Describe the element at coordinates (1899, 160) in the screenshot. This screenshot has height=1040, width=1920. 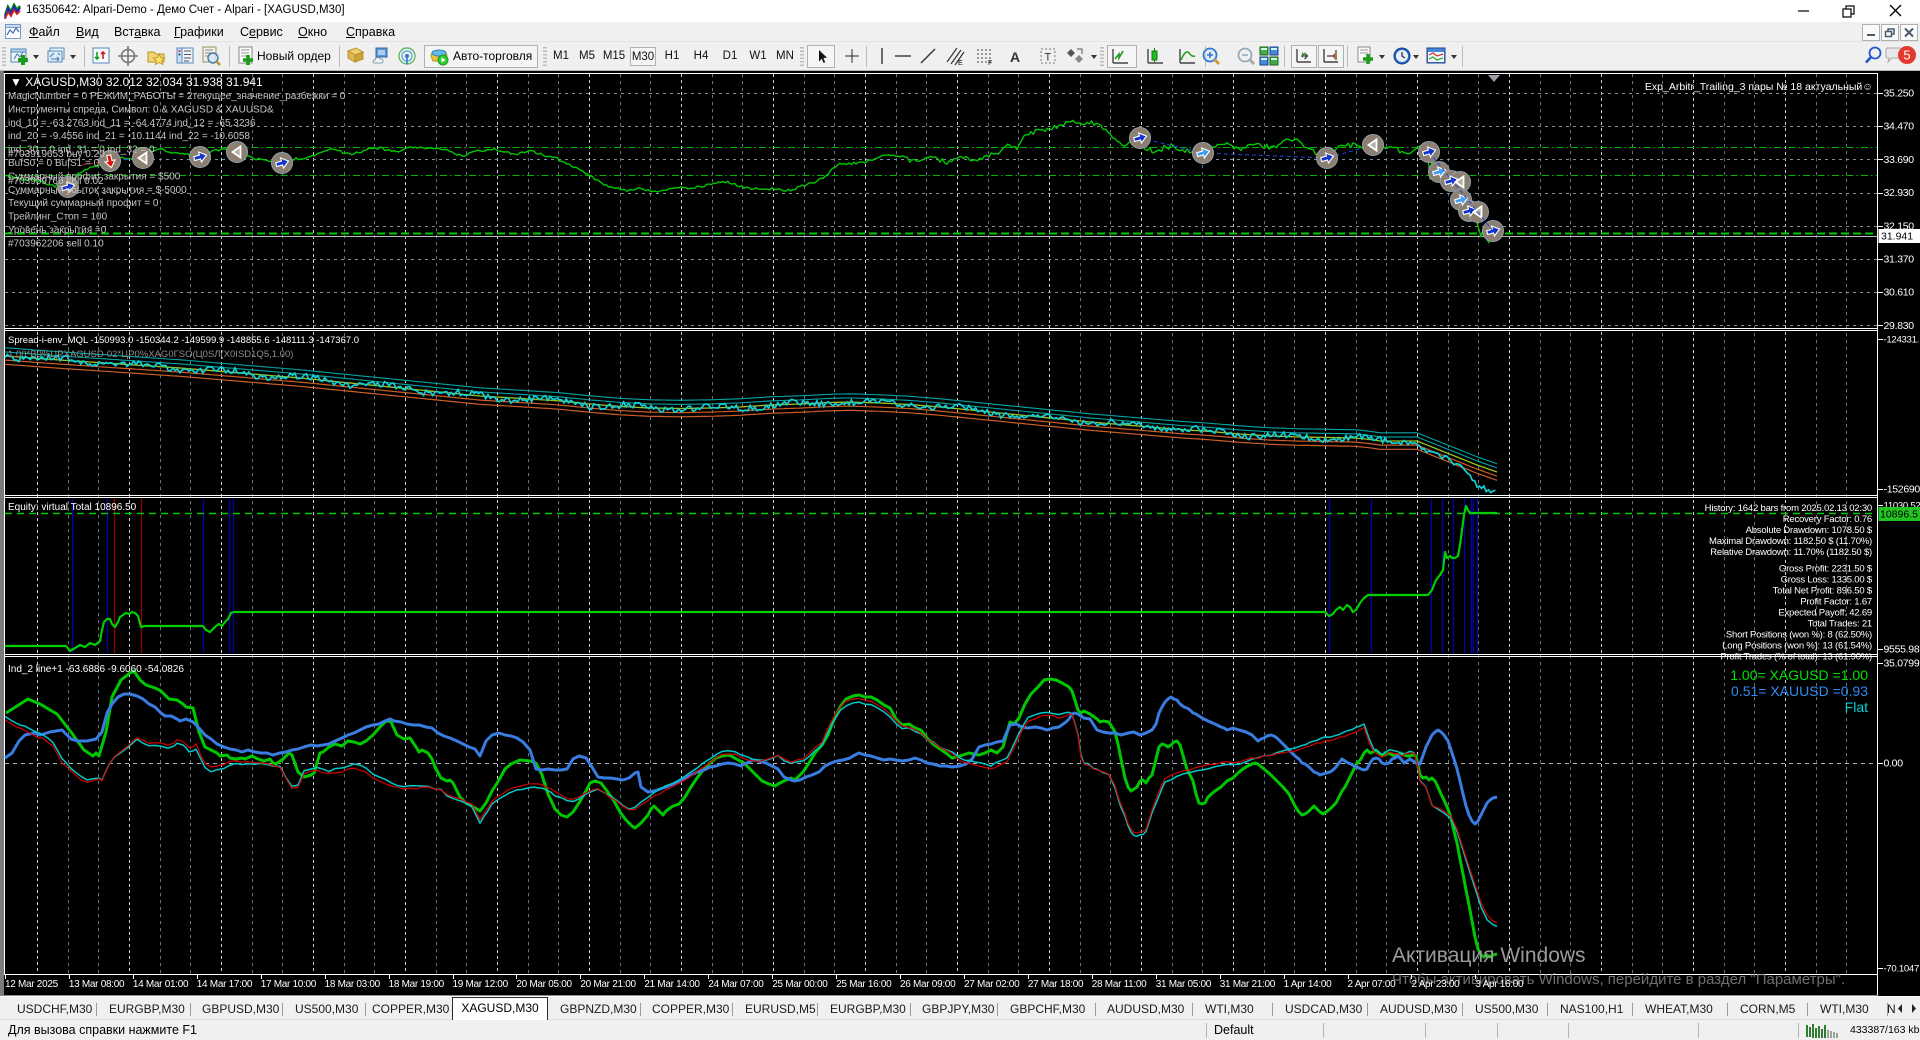
I see `svg-text: 33.690` at that location.